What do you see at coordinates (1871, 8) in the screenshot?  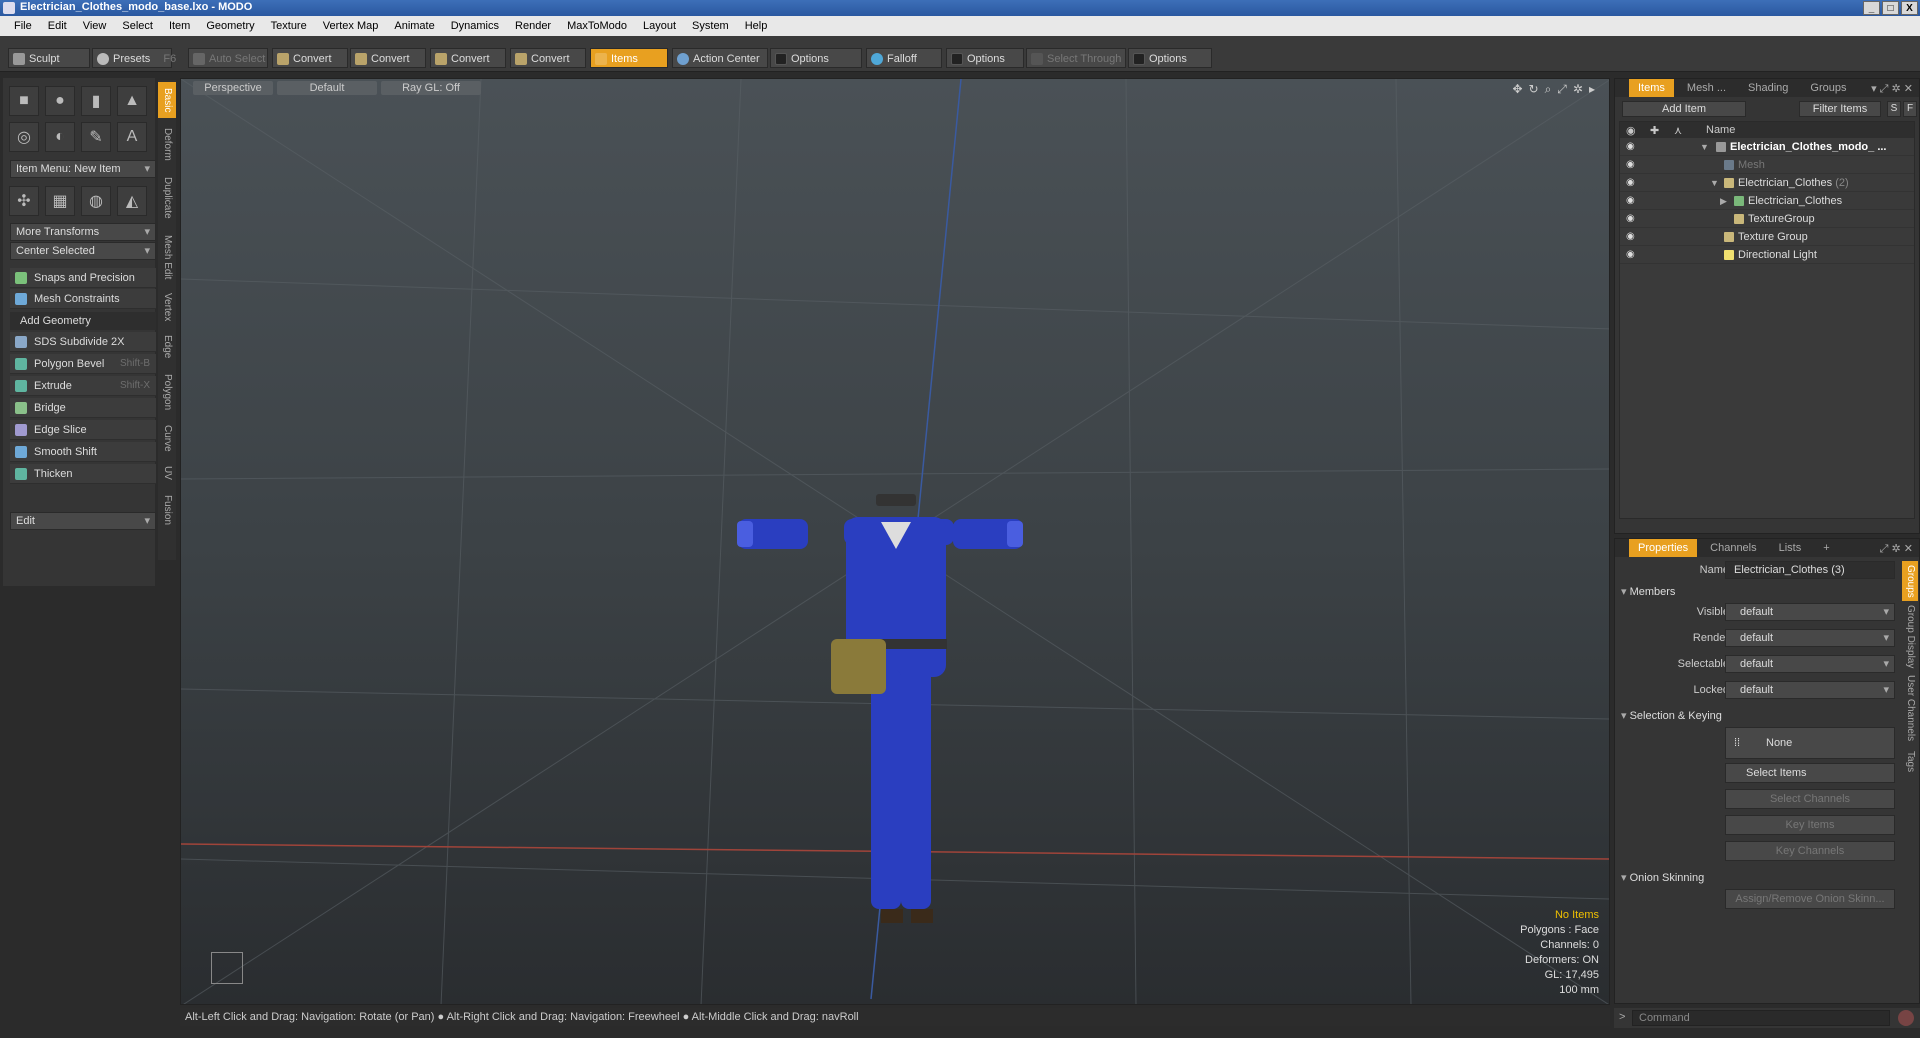 I see `minimize-button: _` at bounding box center [1871, 8].